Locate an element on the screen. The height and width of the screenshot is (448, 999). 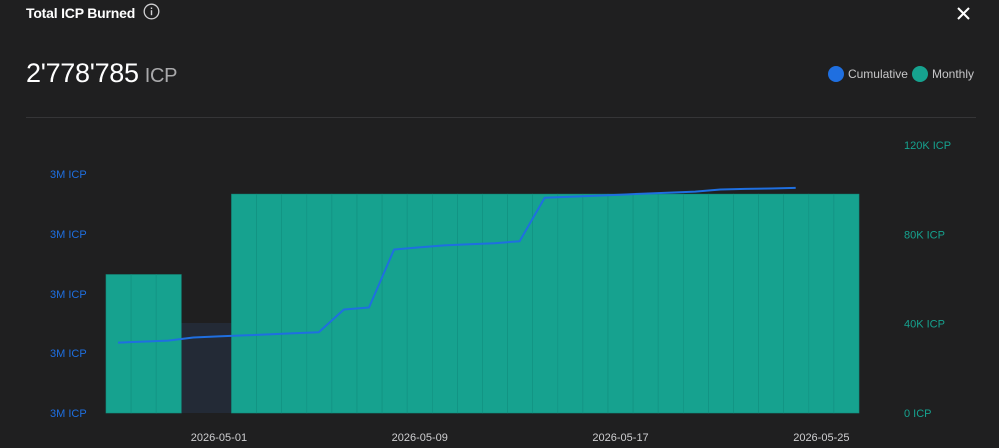
left-axis-label-3: 3M ICP is located at coordinates (68, 354).